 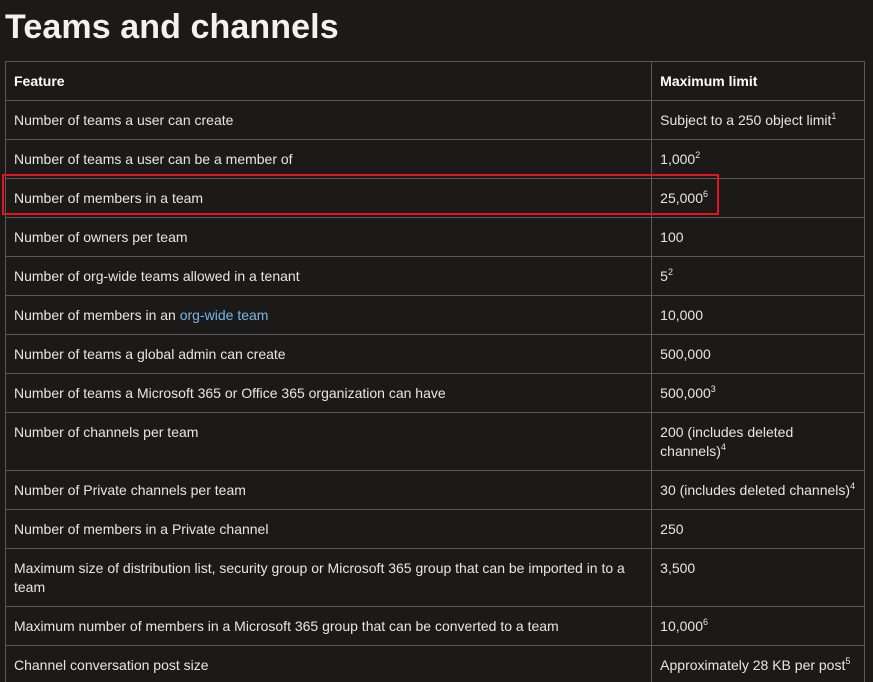 I want to click on limit-value: 1,000, so click(x=678, y=159).